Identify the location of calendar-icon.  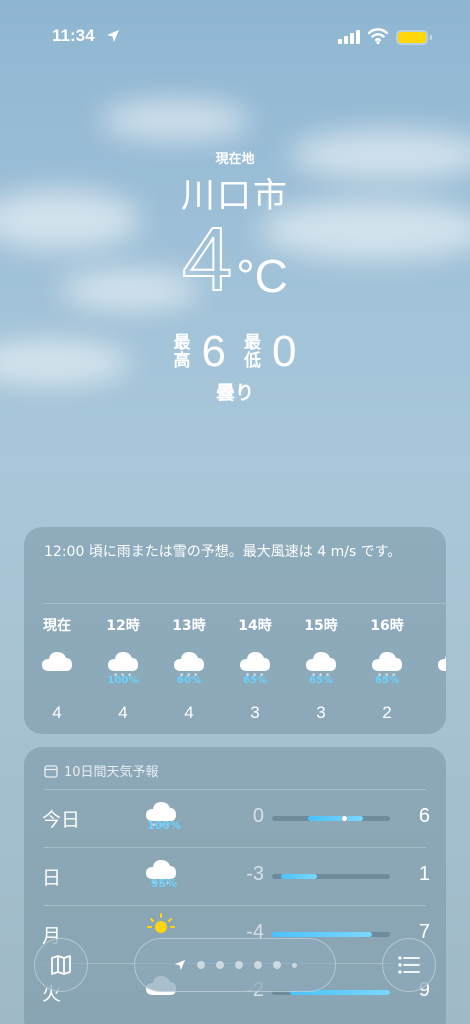
(51, 771).